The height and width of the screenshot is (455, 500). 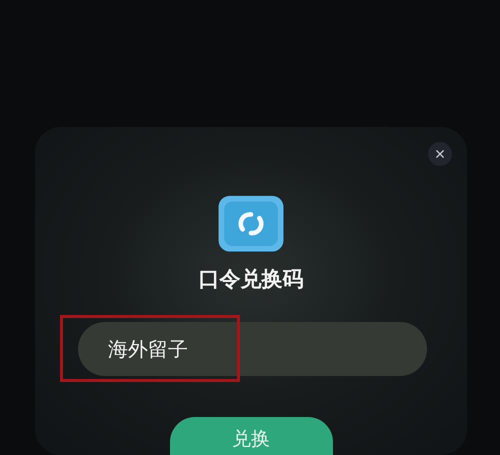 What do you see at coordinates (251, 279) in the screenshot?
I see `dialog-title: 口令兑换码` at bounding box center [251, 279].